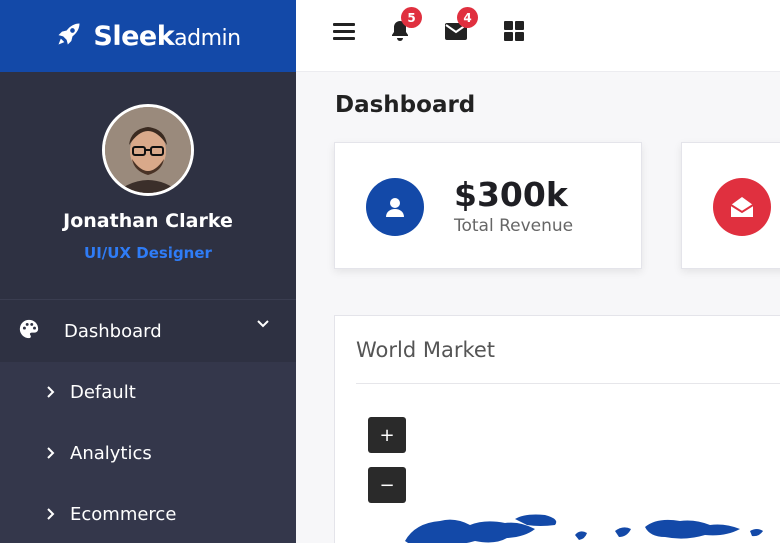  Describe the element at coordinates (263, 325) in the screenshot. I see `chevron-down-icon` at that location.